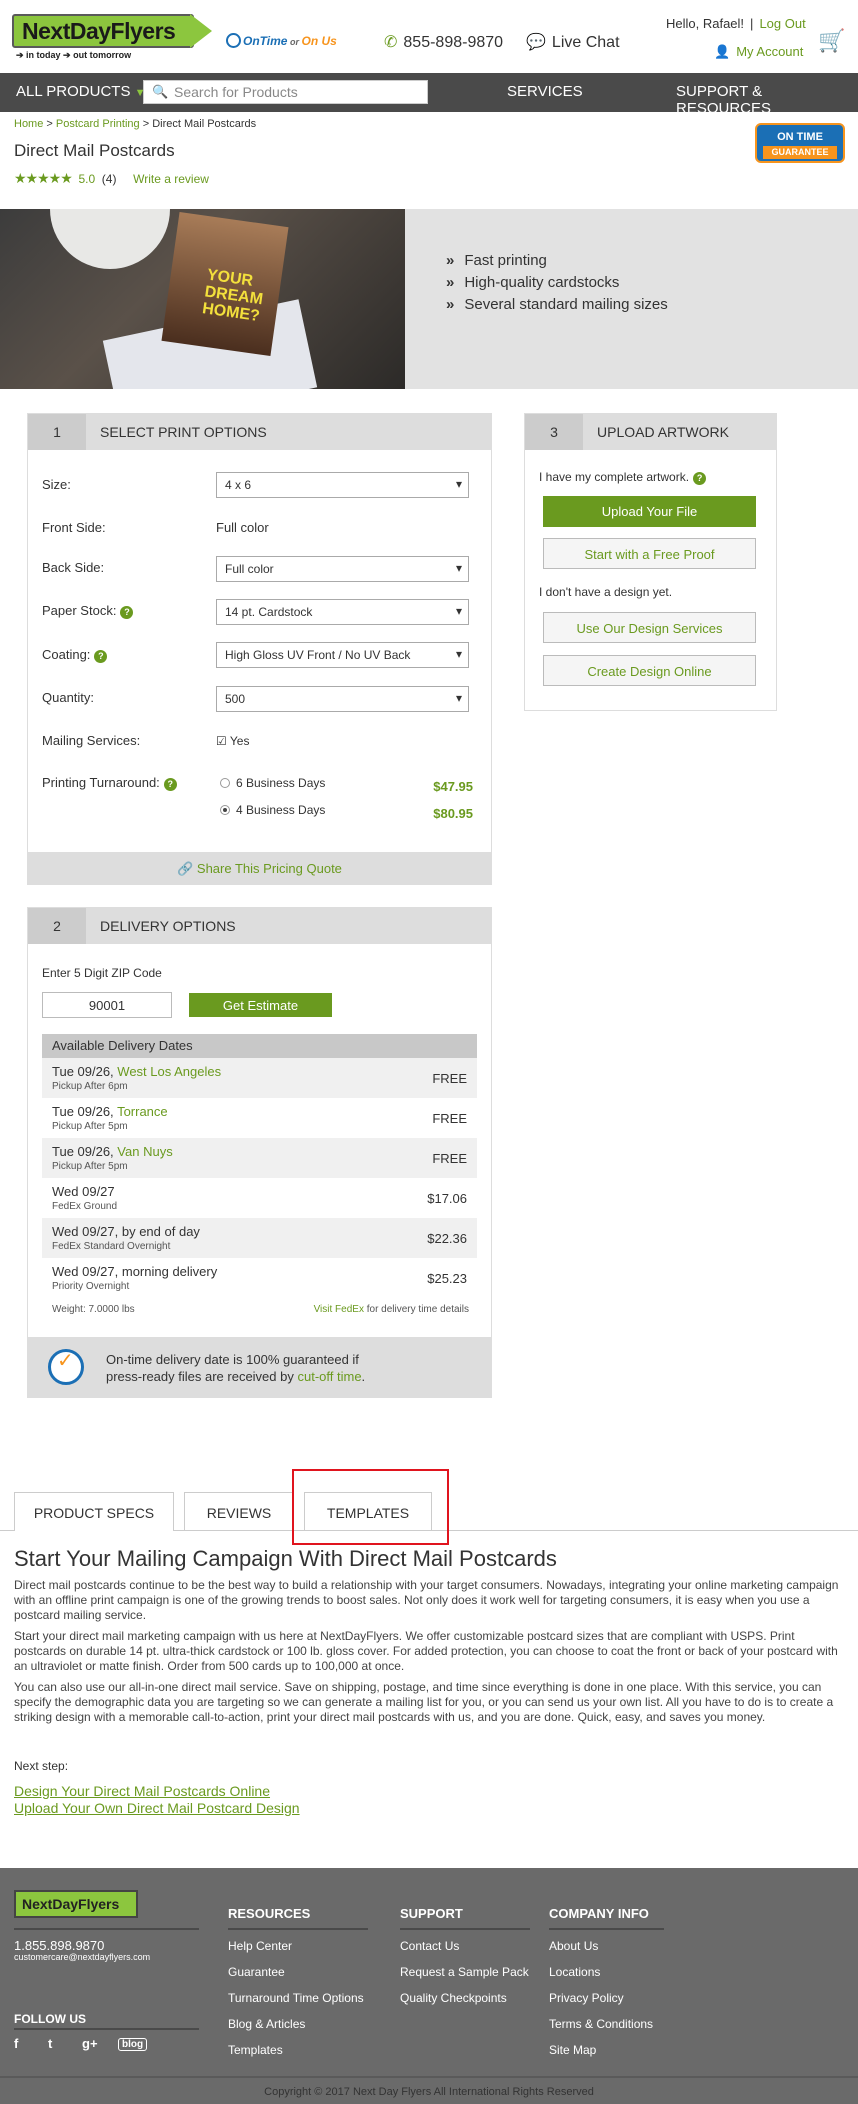 This screenshot has height=2104, width=858. What do you see at coordinates (259, 1158) in the screenshot?
I see `delivery-row: Tue 09/26, Van Nuys Pickup After 5pm FREE` at bounding box center [259, 1158].